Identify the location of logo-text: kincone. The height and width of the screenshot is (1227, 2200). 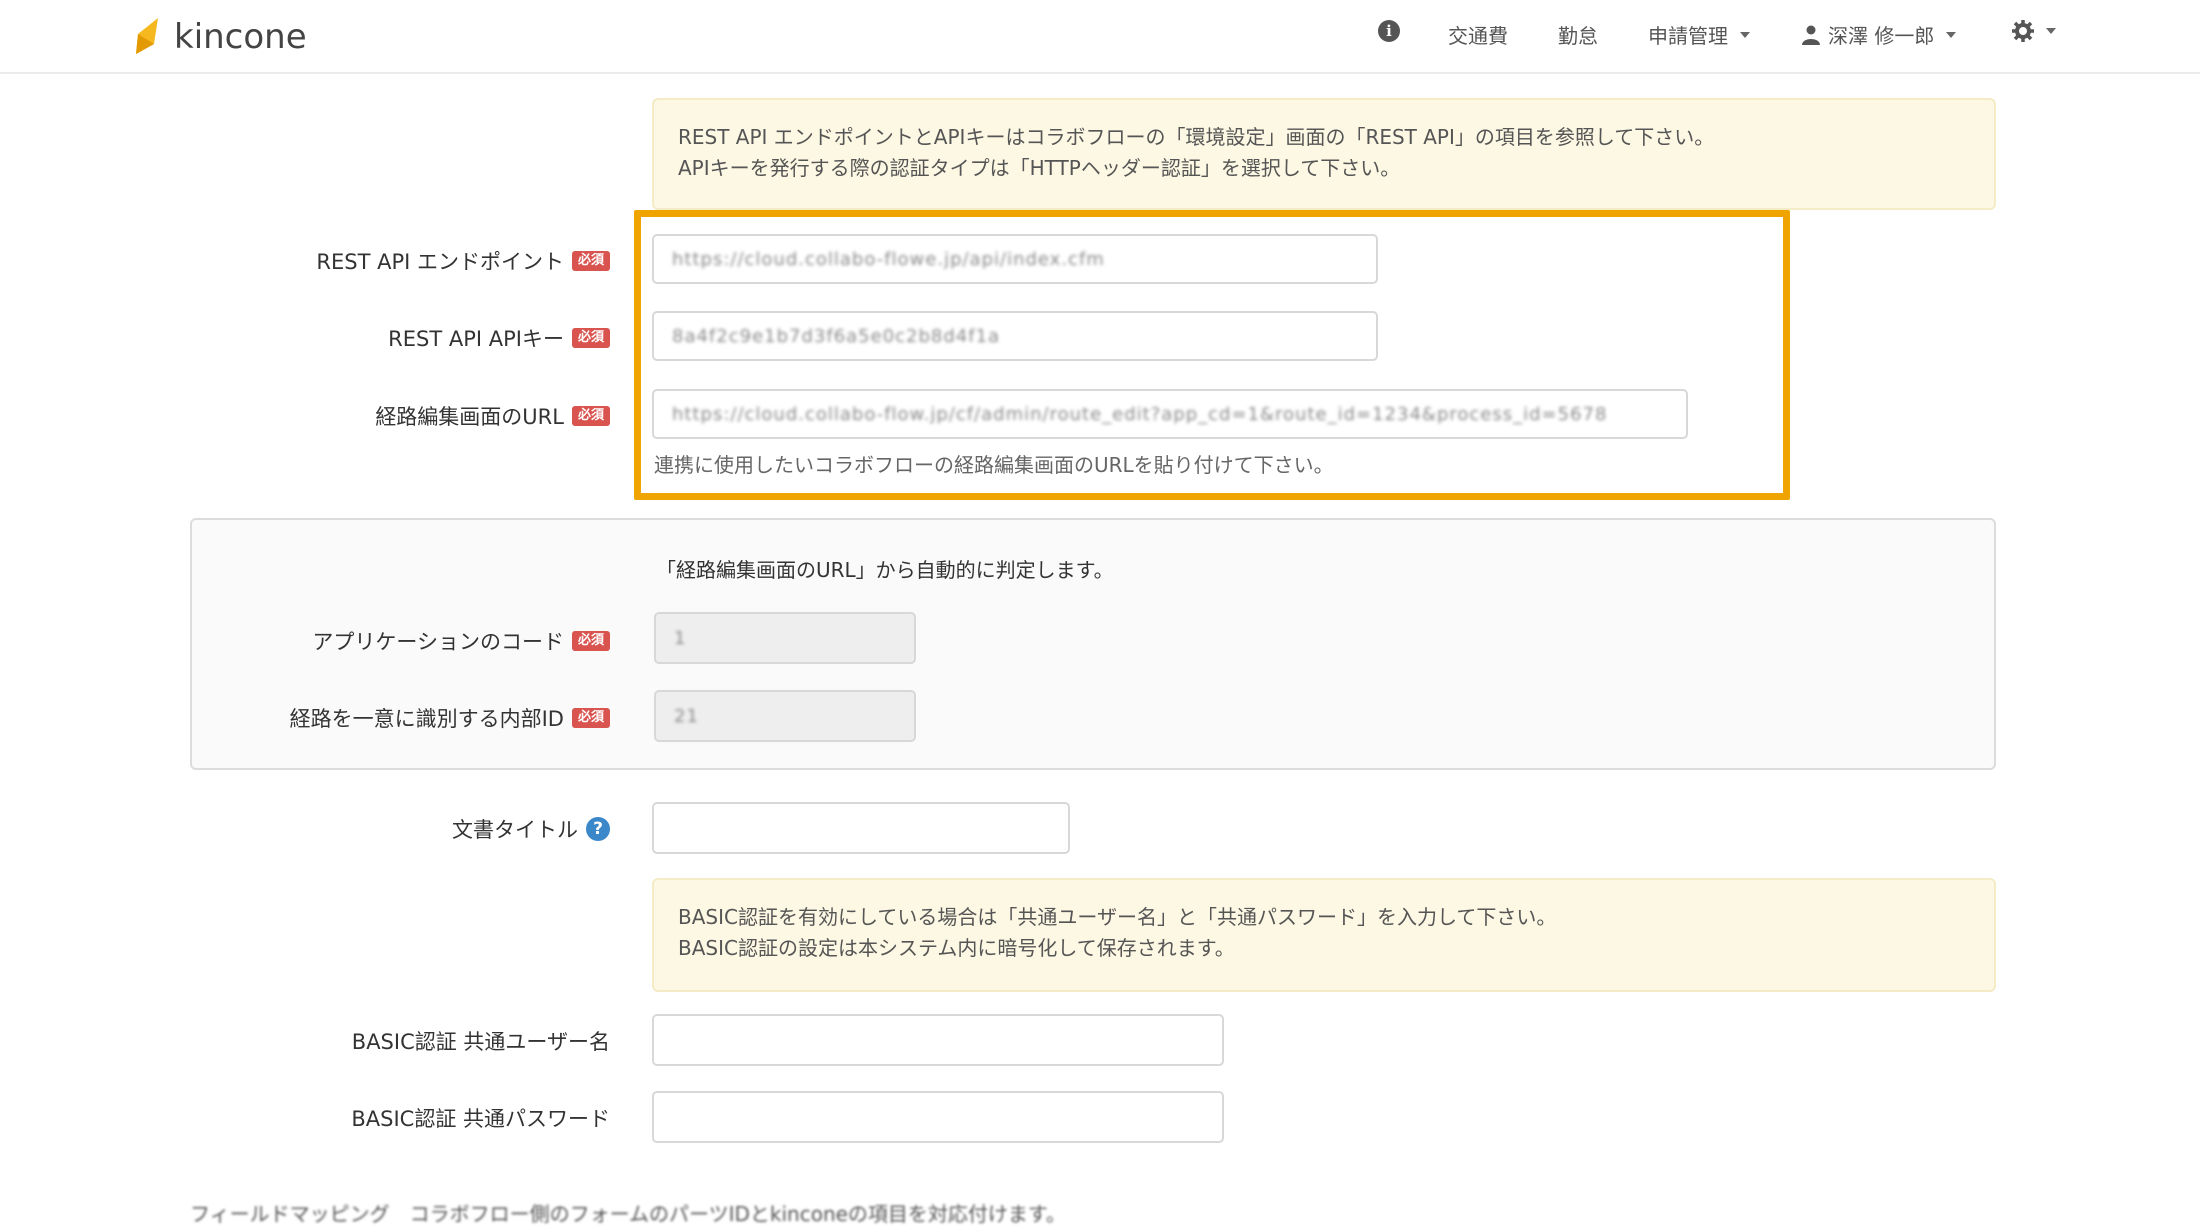
(240, 37).